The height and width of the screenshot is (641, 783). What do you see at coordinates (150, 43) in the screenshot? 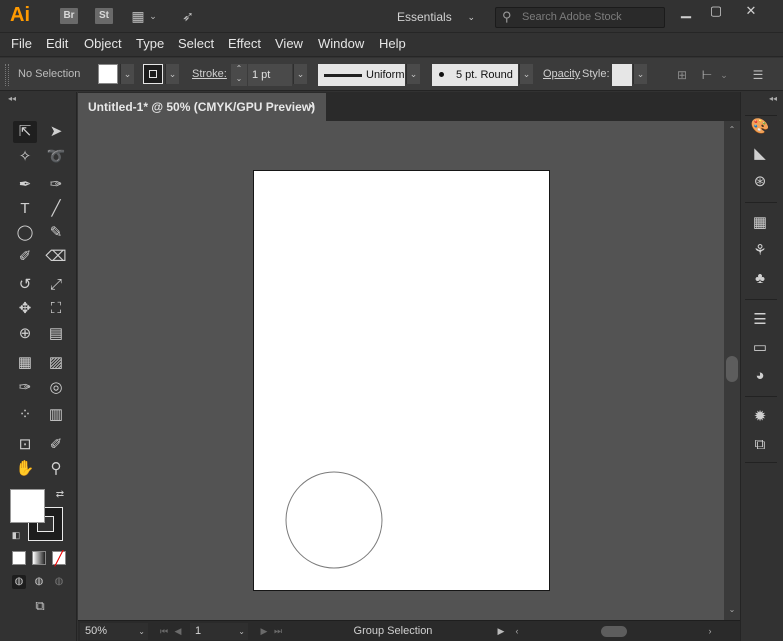
I see `menu-type: Type` at bounding box center [150, 43].